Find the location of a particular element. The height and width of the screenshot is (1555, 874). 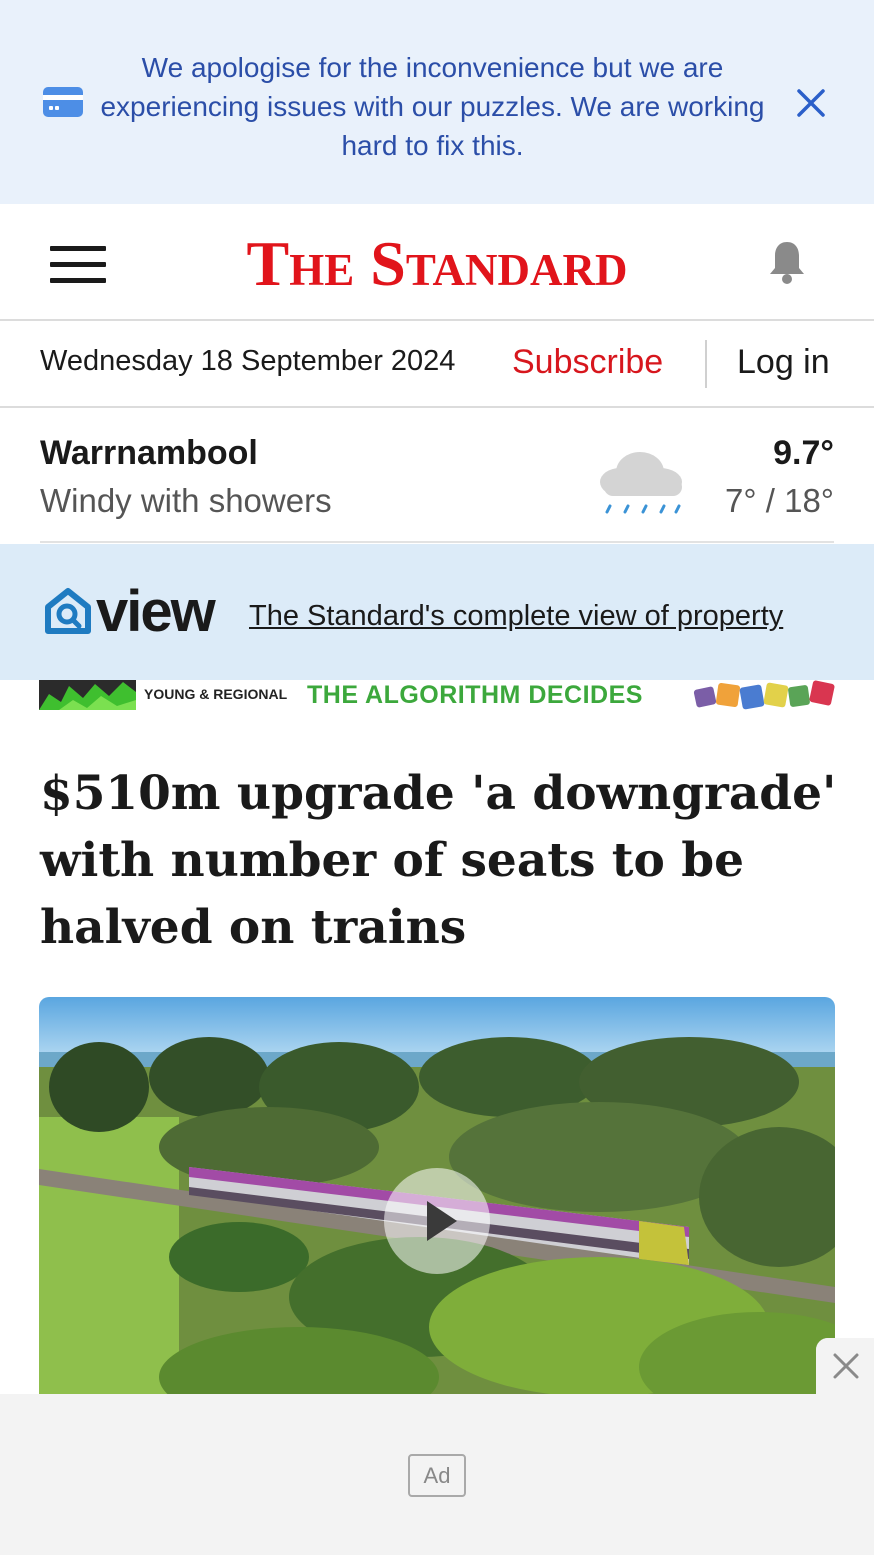

play-button is located at coordinates (437, 1221).